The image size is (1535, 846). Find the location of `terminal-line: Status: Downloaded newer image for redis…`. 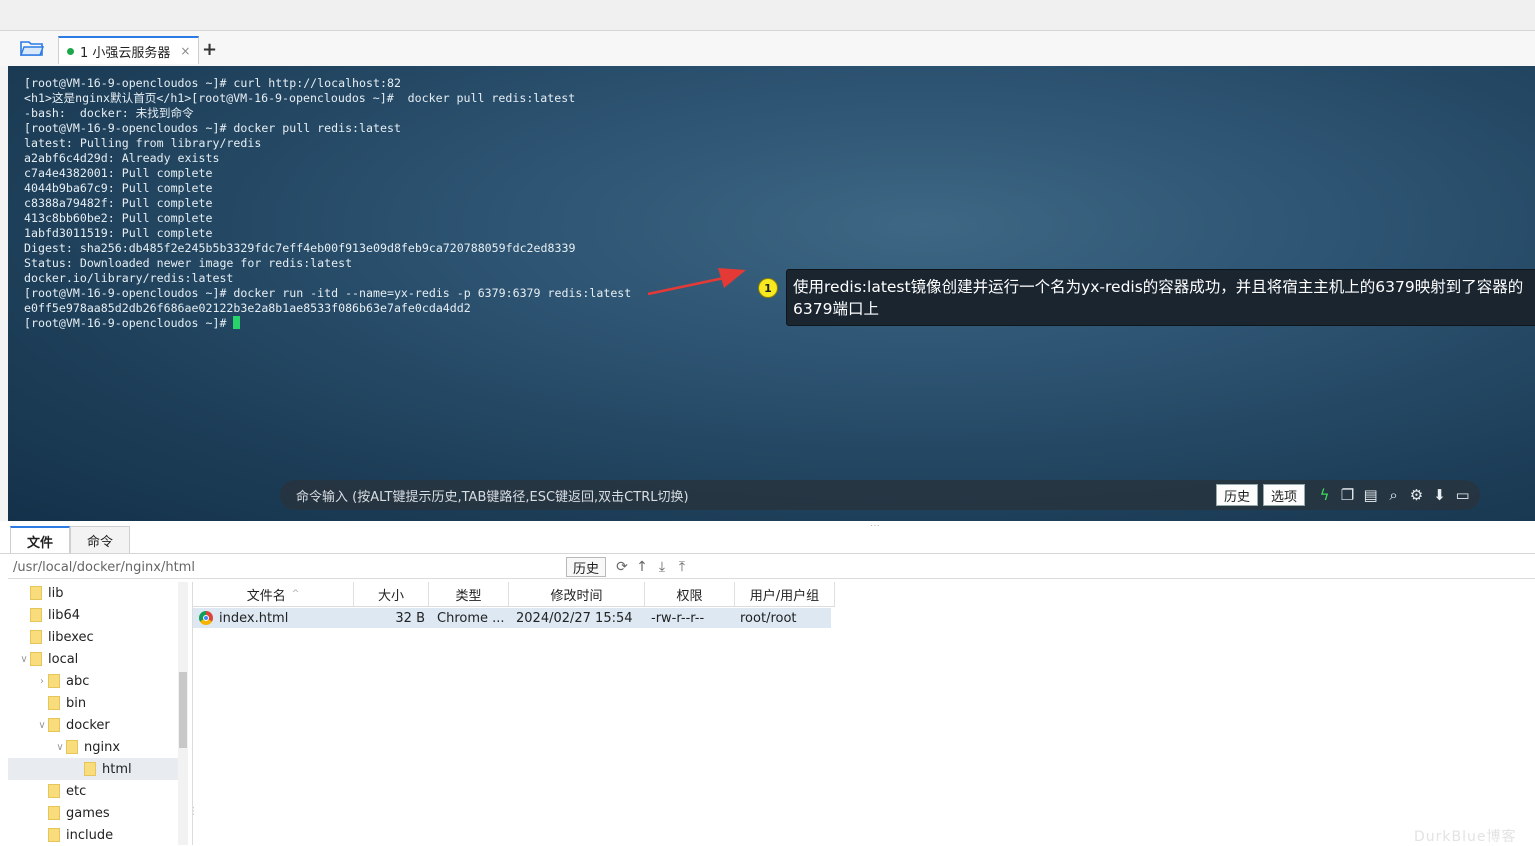

terminal-line: Status: Downloaded newer image for redis… is located at coordinates (188, 263).